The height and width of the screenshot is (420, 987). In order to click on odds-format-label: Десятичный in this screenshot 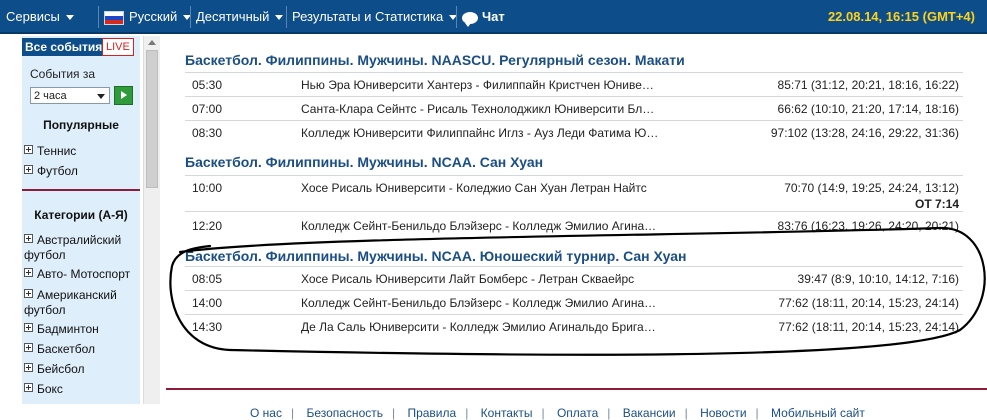, I will do `click(233, 16)`.